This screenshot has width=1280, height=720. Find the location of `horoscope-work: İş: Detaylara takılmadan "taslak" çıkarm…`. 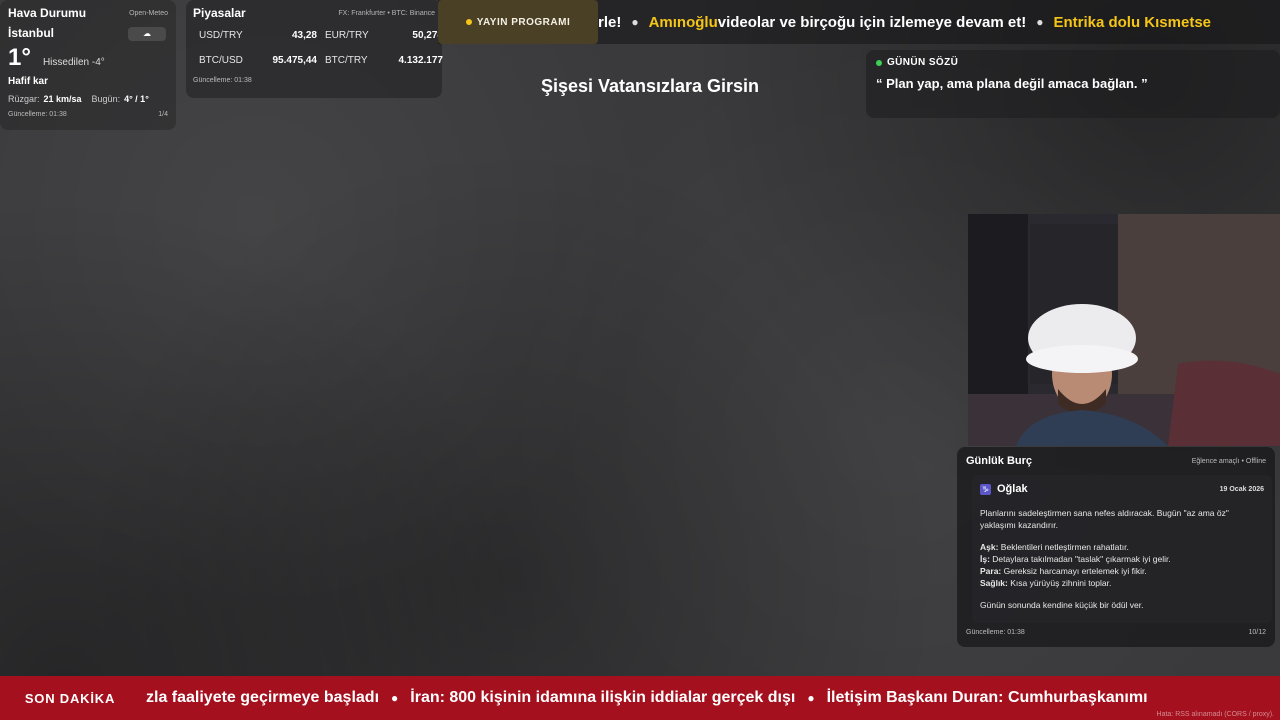

horoscope-work: İş: Detaylara takılmadan "taslak" çıkarm… is located at coordinates (1075, 559).